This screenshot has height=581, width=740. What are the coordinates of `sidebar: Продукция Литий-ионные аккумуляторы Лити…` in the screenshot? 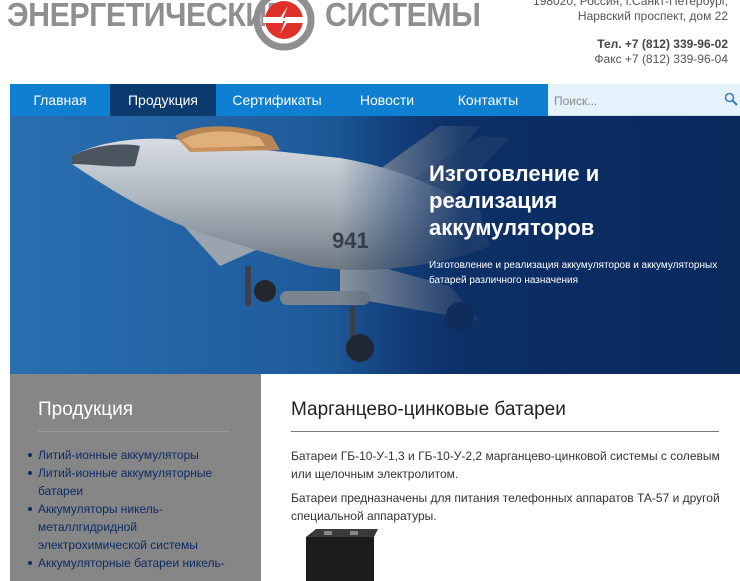 It's located at (135, 477).